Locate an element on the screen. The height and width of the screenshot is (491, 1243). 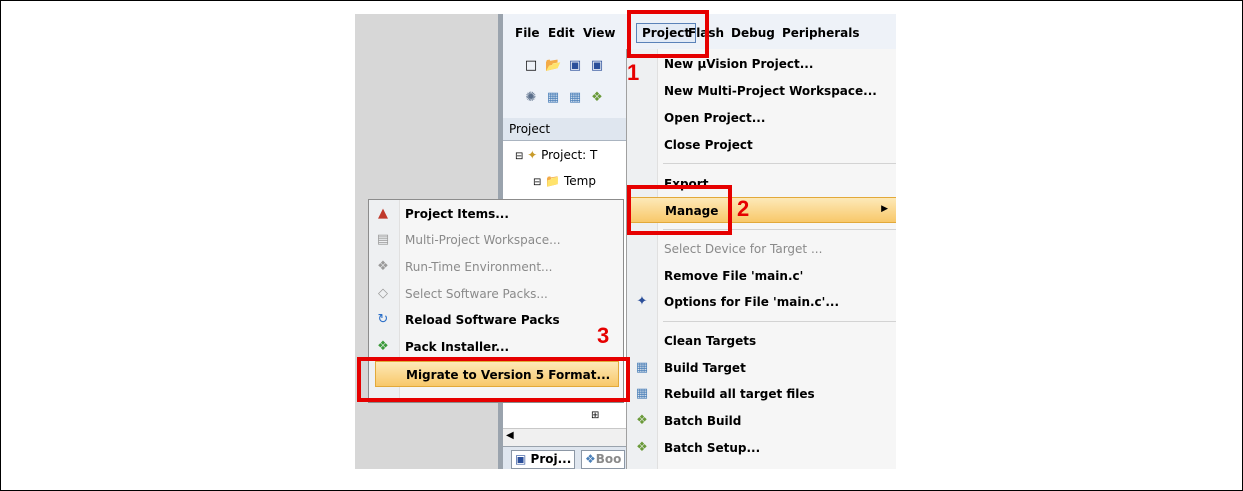
tab-books: ❖Boo is located at coordinates (603, 459).